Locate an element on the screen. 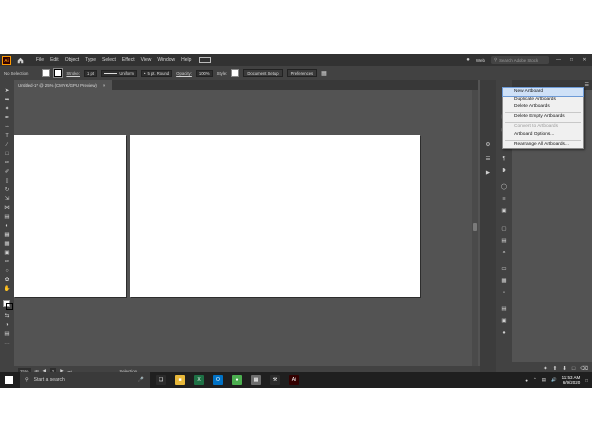 This screenshot has width=592, height=444. free-transform-tool-icon: ▤ is located at coordinates (7, 217).